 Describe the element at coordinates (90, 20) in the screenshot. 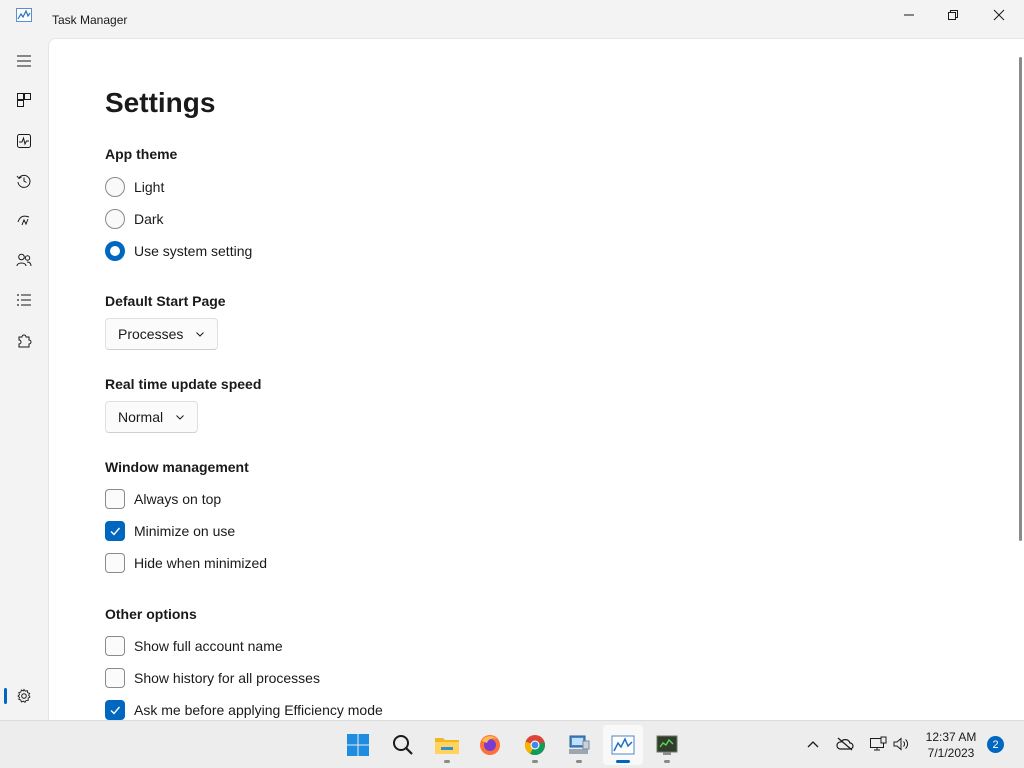

I see `window-title: Task Manager` at that location.